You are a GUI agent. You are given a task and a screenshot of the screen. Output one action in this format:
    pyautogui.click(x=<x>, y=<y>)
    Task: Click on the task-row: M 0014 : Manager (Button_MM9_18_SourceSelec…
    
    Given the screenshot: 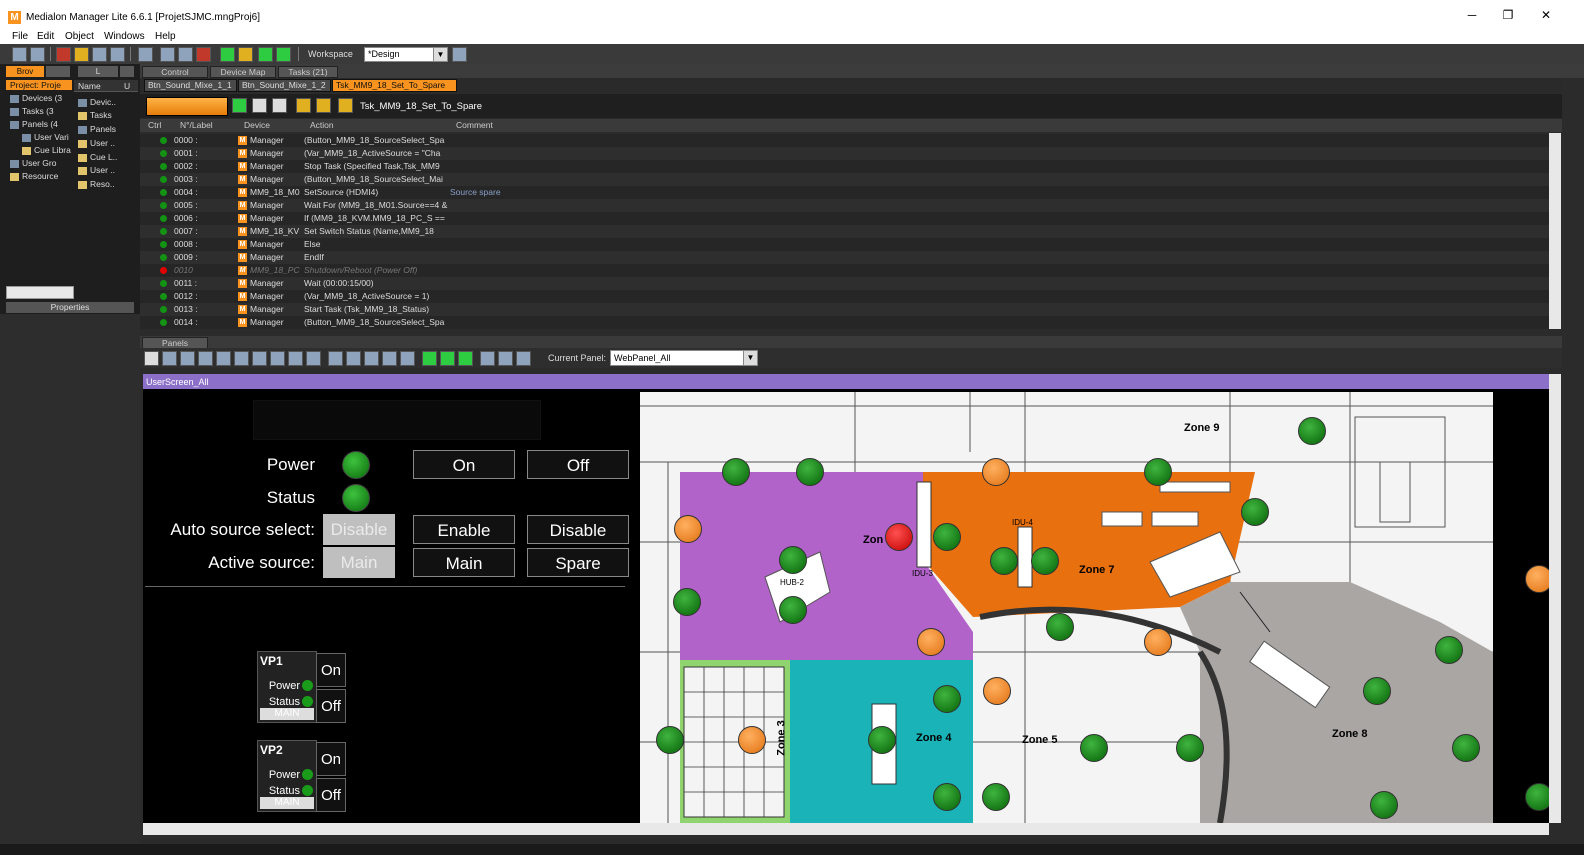 What is the action you would take?
    pyautogui.click(x=845, y=322)
    